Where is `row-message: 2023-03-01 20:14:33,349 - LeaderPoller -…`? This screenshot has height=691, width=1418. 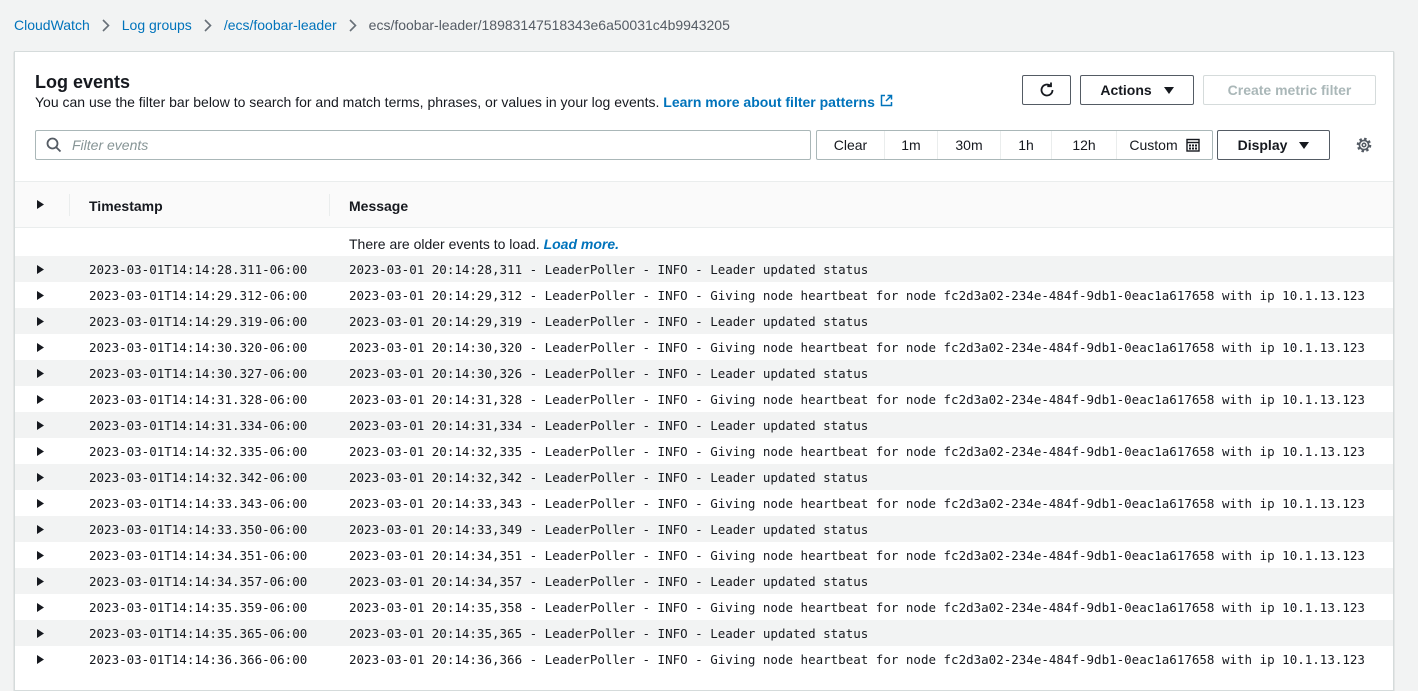 row-message: 2023-03-01 20:14:33,349 - LeaderPoller -… is located at coordinates (609, 529).